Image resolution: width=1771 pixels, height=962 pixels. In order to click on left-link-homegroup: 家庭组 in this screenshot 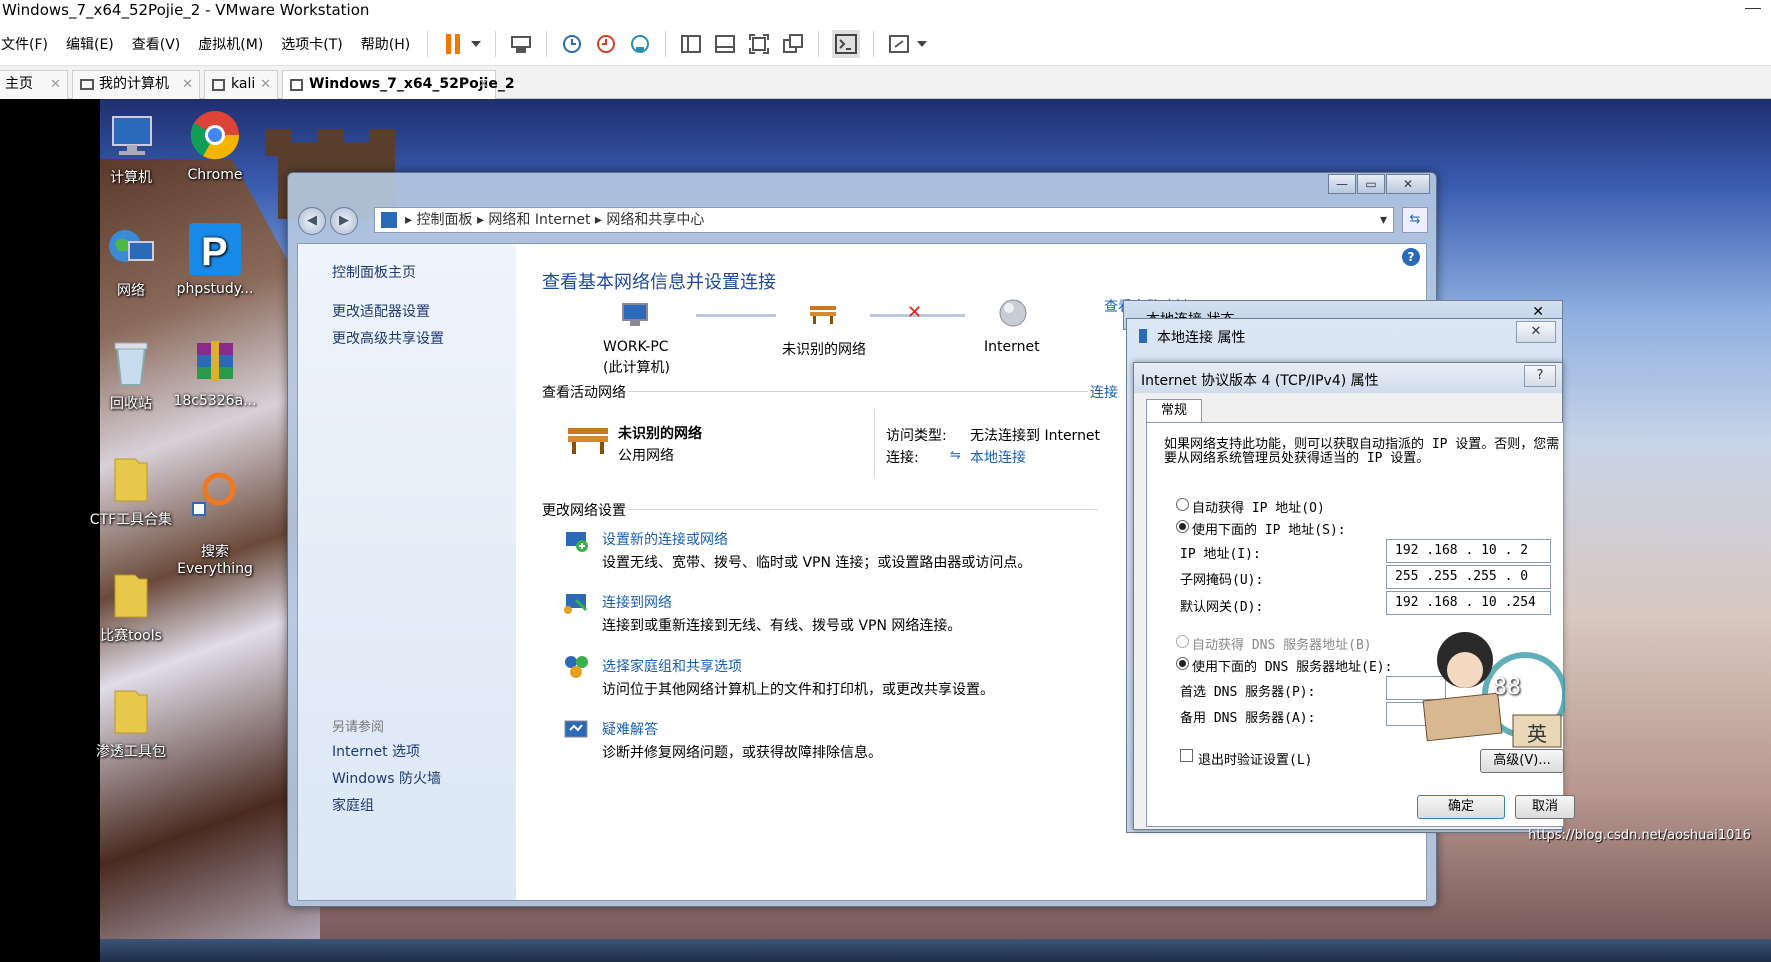, I will do `click(353, 805)`.